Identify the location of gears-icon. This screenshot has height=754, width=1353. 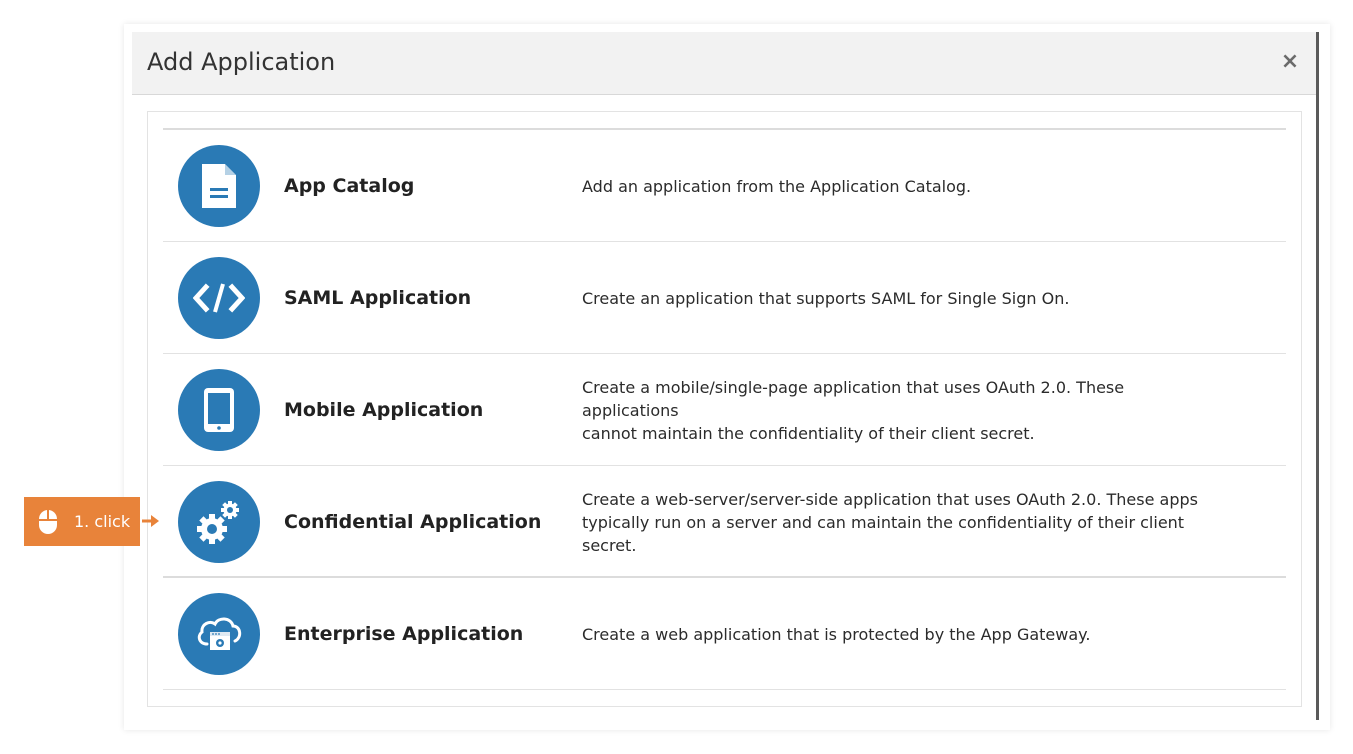
(219, 522).